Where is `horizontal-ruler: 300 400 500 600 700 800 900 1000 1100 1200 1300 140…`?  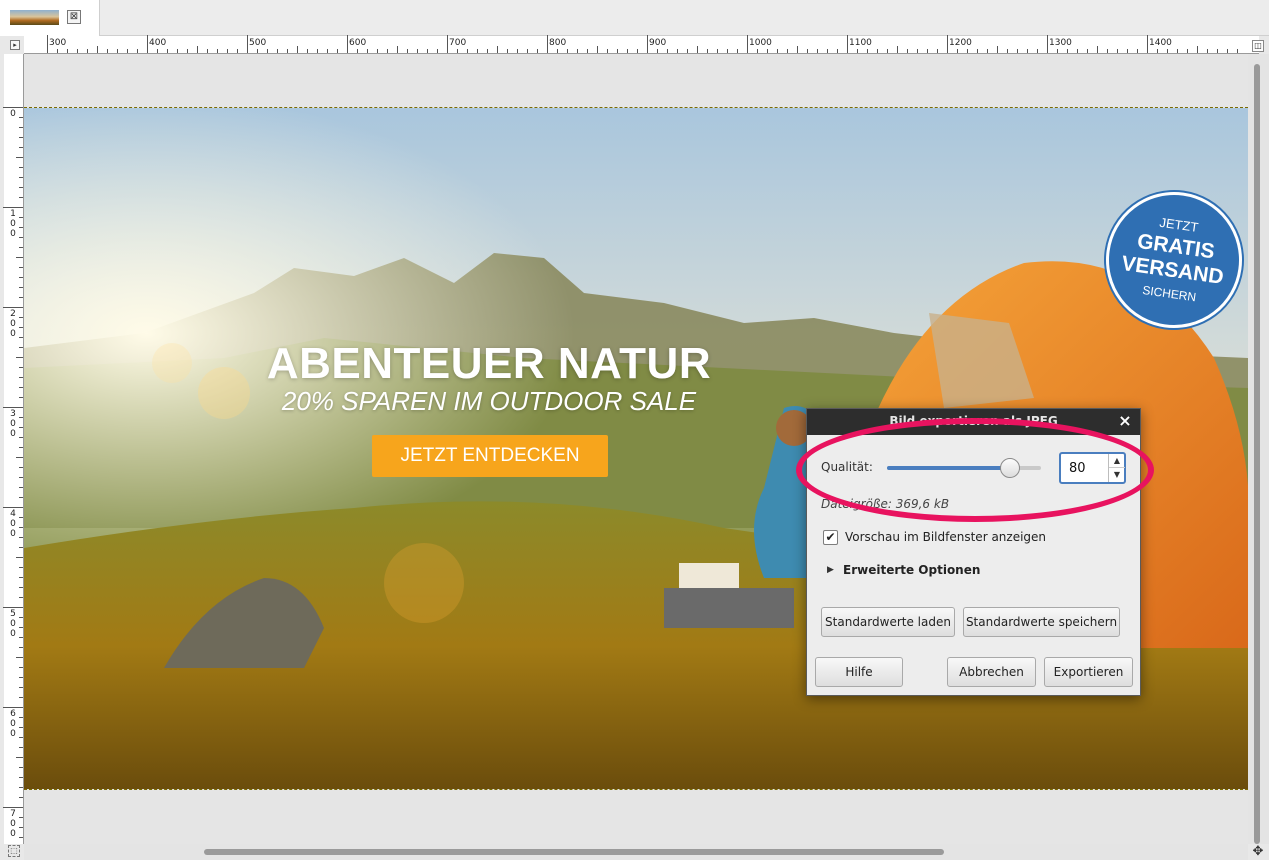 horizontal-ruler: 300 400 500 600 700 800 900 1000 1100 1200 1300 140… is located at coordinates (641, 44).